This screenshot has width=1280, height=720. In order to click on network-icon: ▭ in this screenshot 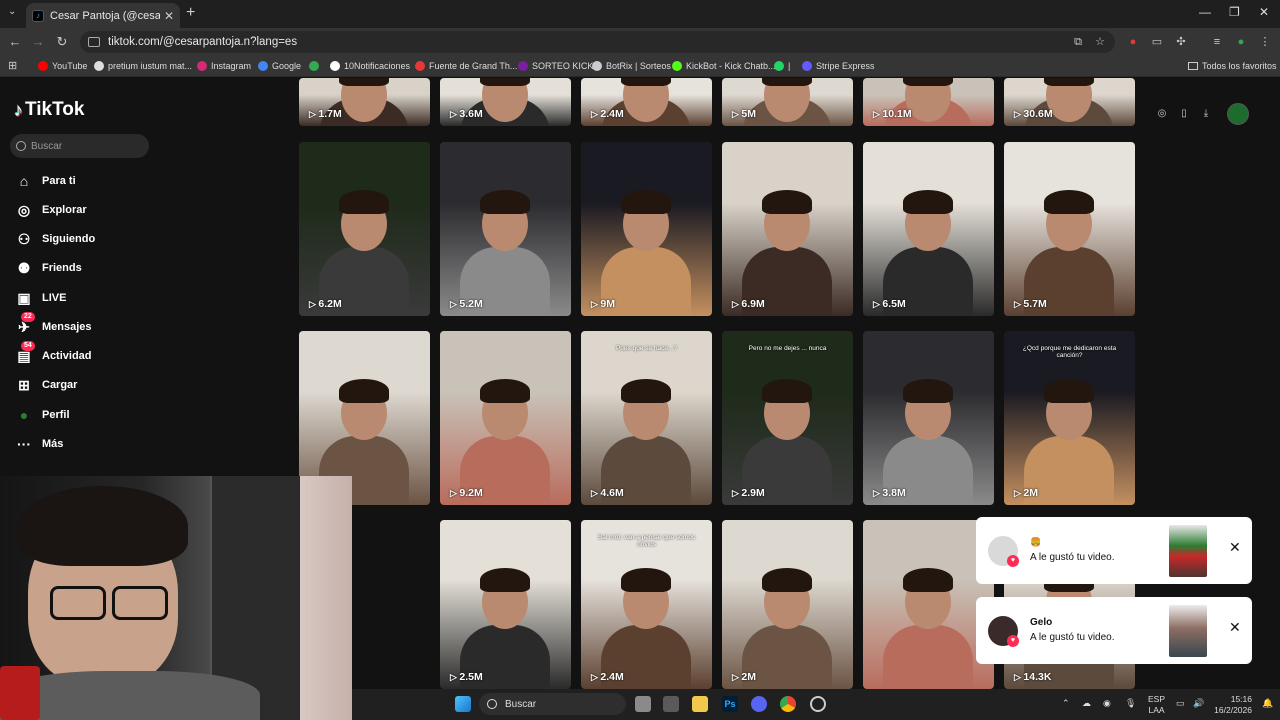, I will do `click(1180, 703)`.